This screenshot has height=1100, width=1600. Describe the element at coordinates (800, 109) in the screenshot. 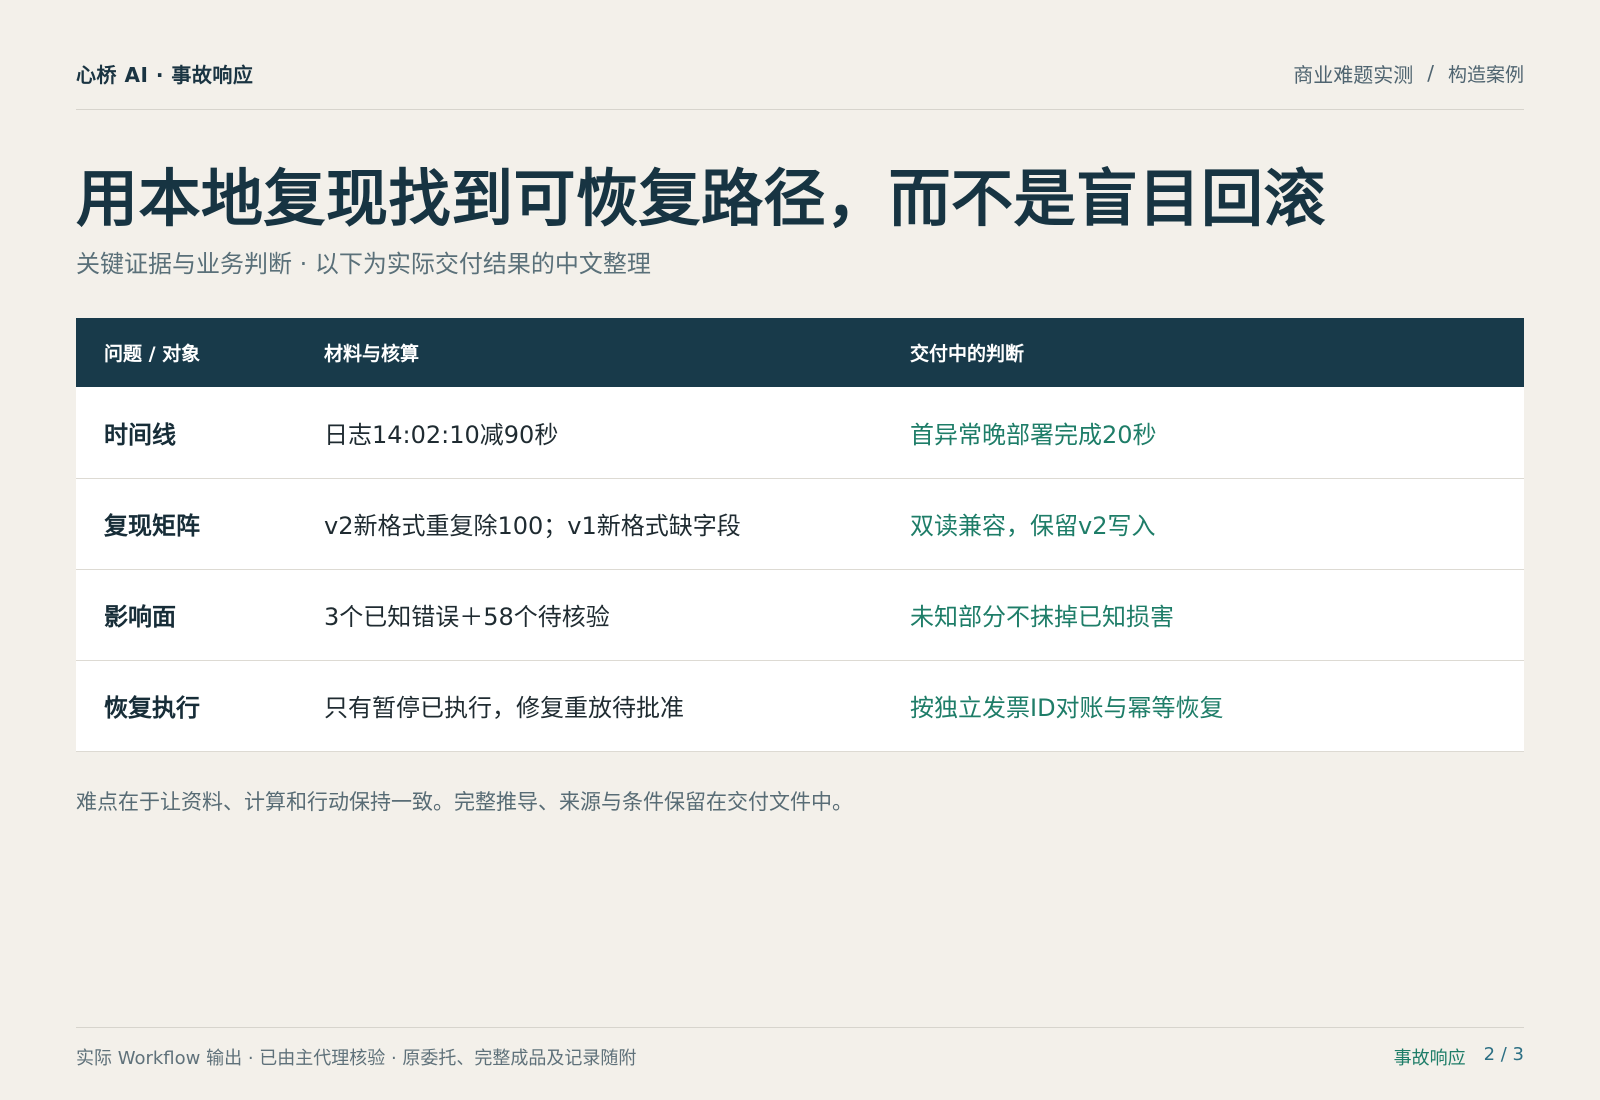

I see `header-divider` at that location.